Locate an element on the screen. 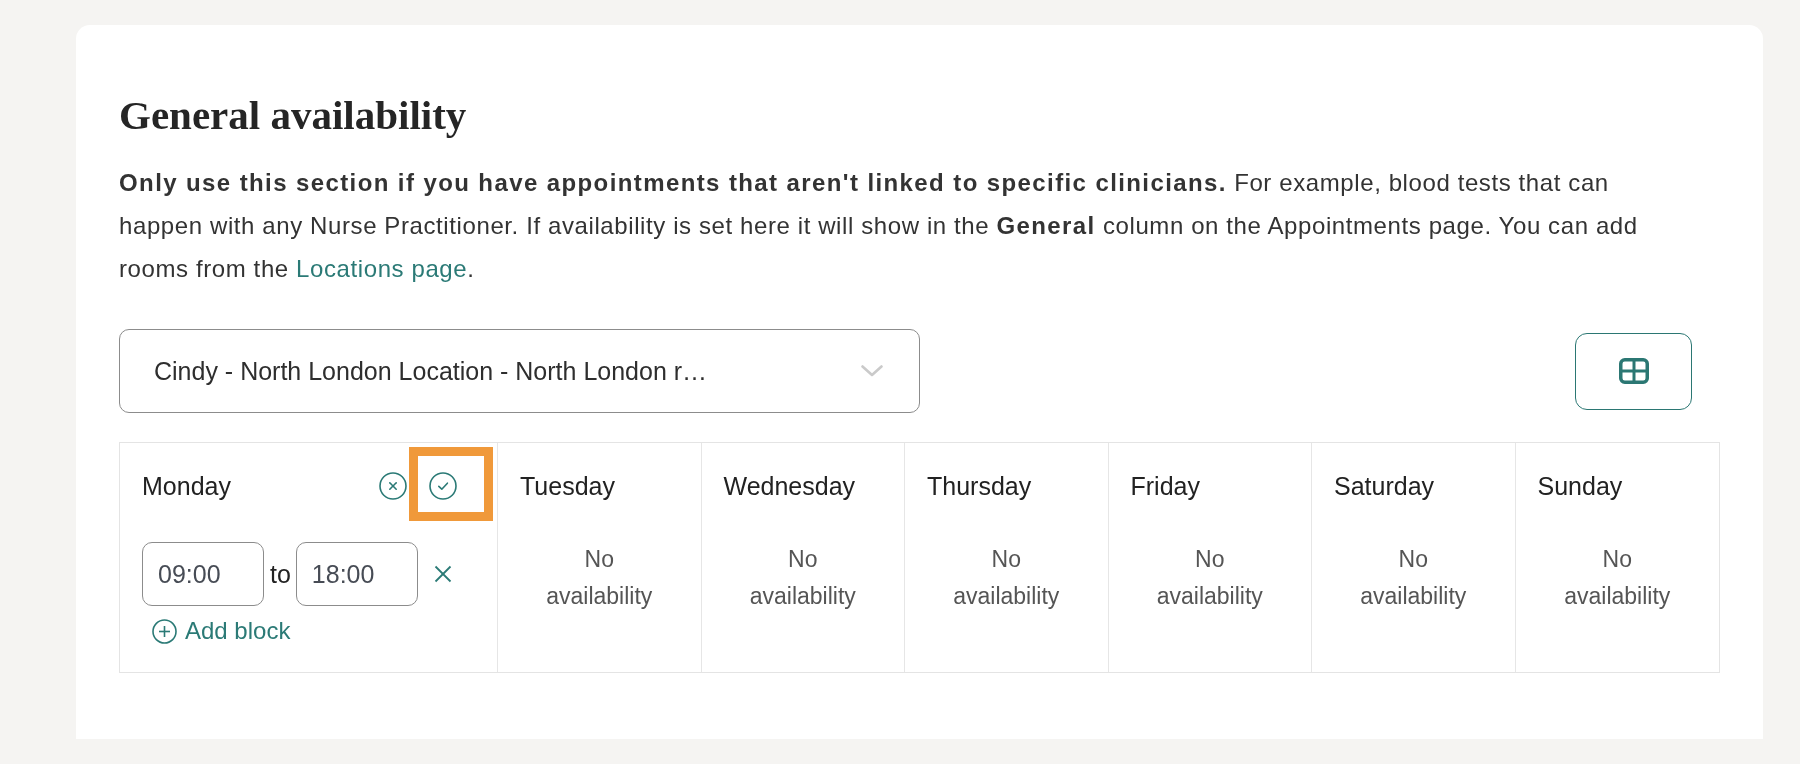 This screenshot has width=1800, height=764. section-description: Only use this section if you have appointments that aren't linked to specific clinicians. For example, blood tests that can happen with any Nurse Practitioner. If availability is set here it will show in the General column on the Appointments page. You can add rooms from the Locations page. is located at coordinates (879, 226).